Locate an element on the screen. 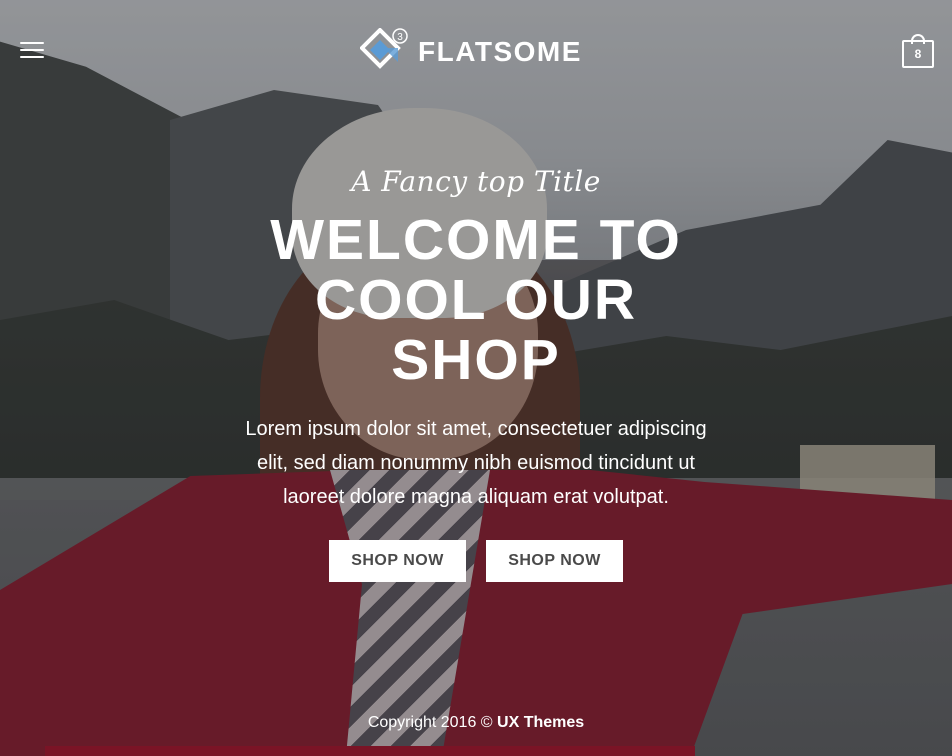  copyright-text: Copyright 2016 © UX Themes is located at coordinates (476, 723).